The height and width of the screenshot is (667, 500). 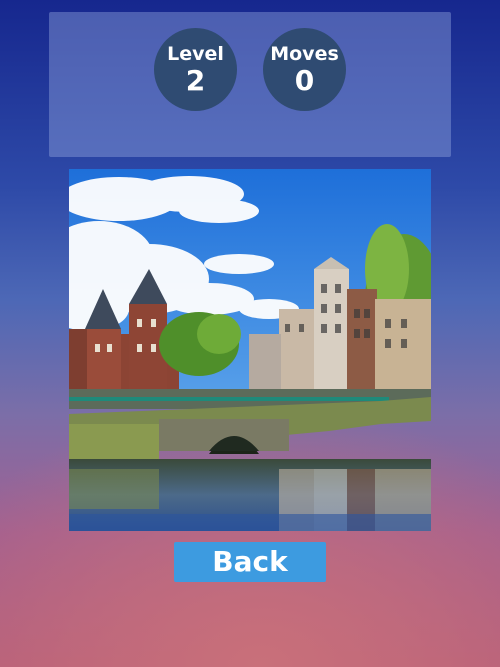 I want to click on level-label: Level, so click(x=195, y=53).